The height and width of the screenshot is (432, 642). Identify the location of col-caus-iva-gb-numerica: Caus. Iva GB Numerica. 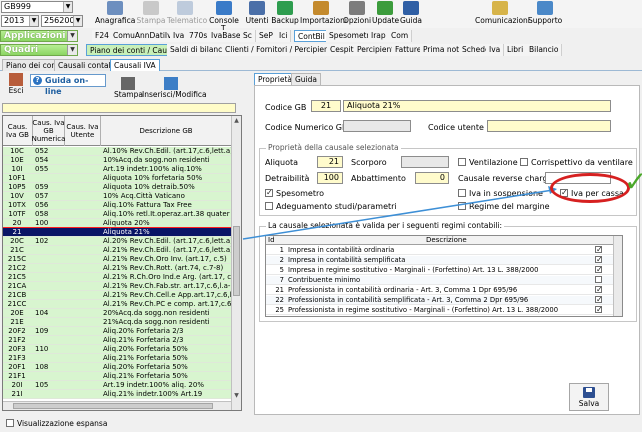
(48, 131).